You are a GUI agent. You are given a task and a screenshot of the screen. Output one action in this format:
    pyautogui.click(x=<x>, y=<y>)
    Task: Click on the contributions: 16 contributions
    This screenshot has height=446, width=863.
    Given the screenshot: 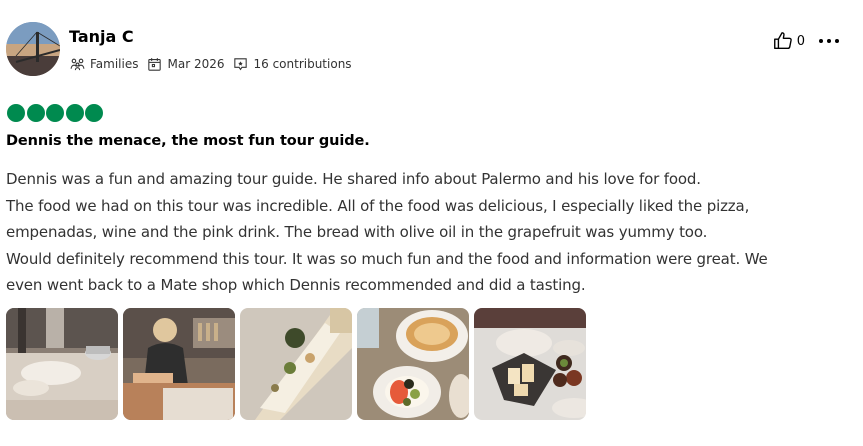 What is the action you would take?
    pyautogui.click(x=292, y=64)
    